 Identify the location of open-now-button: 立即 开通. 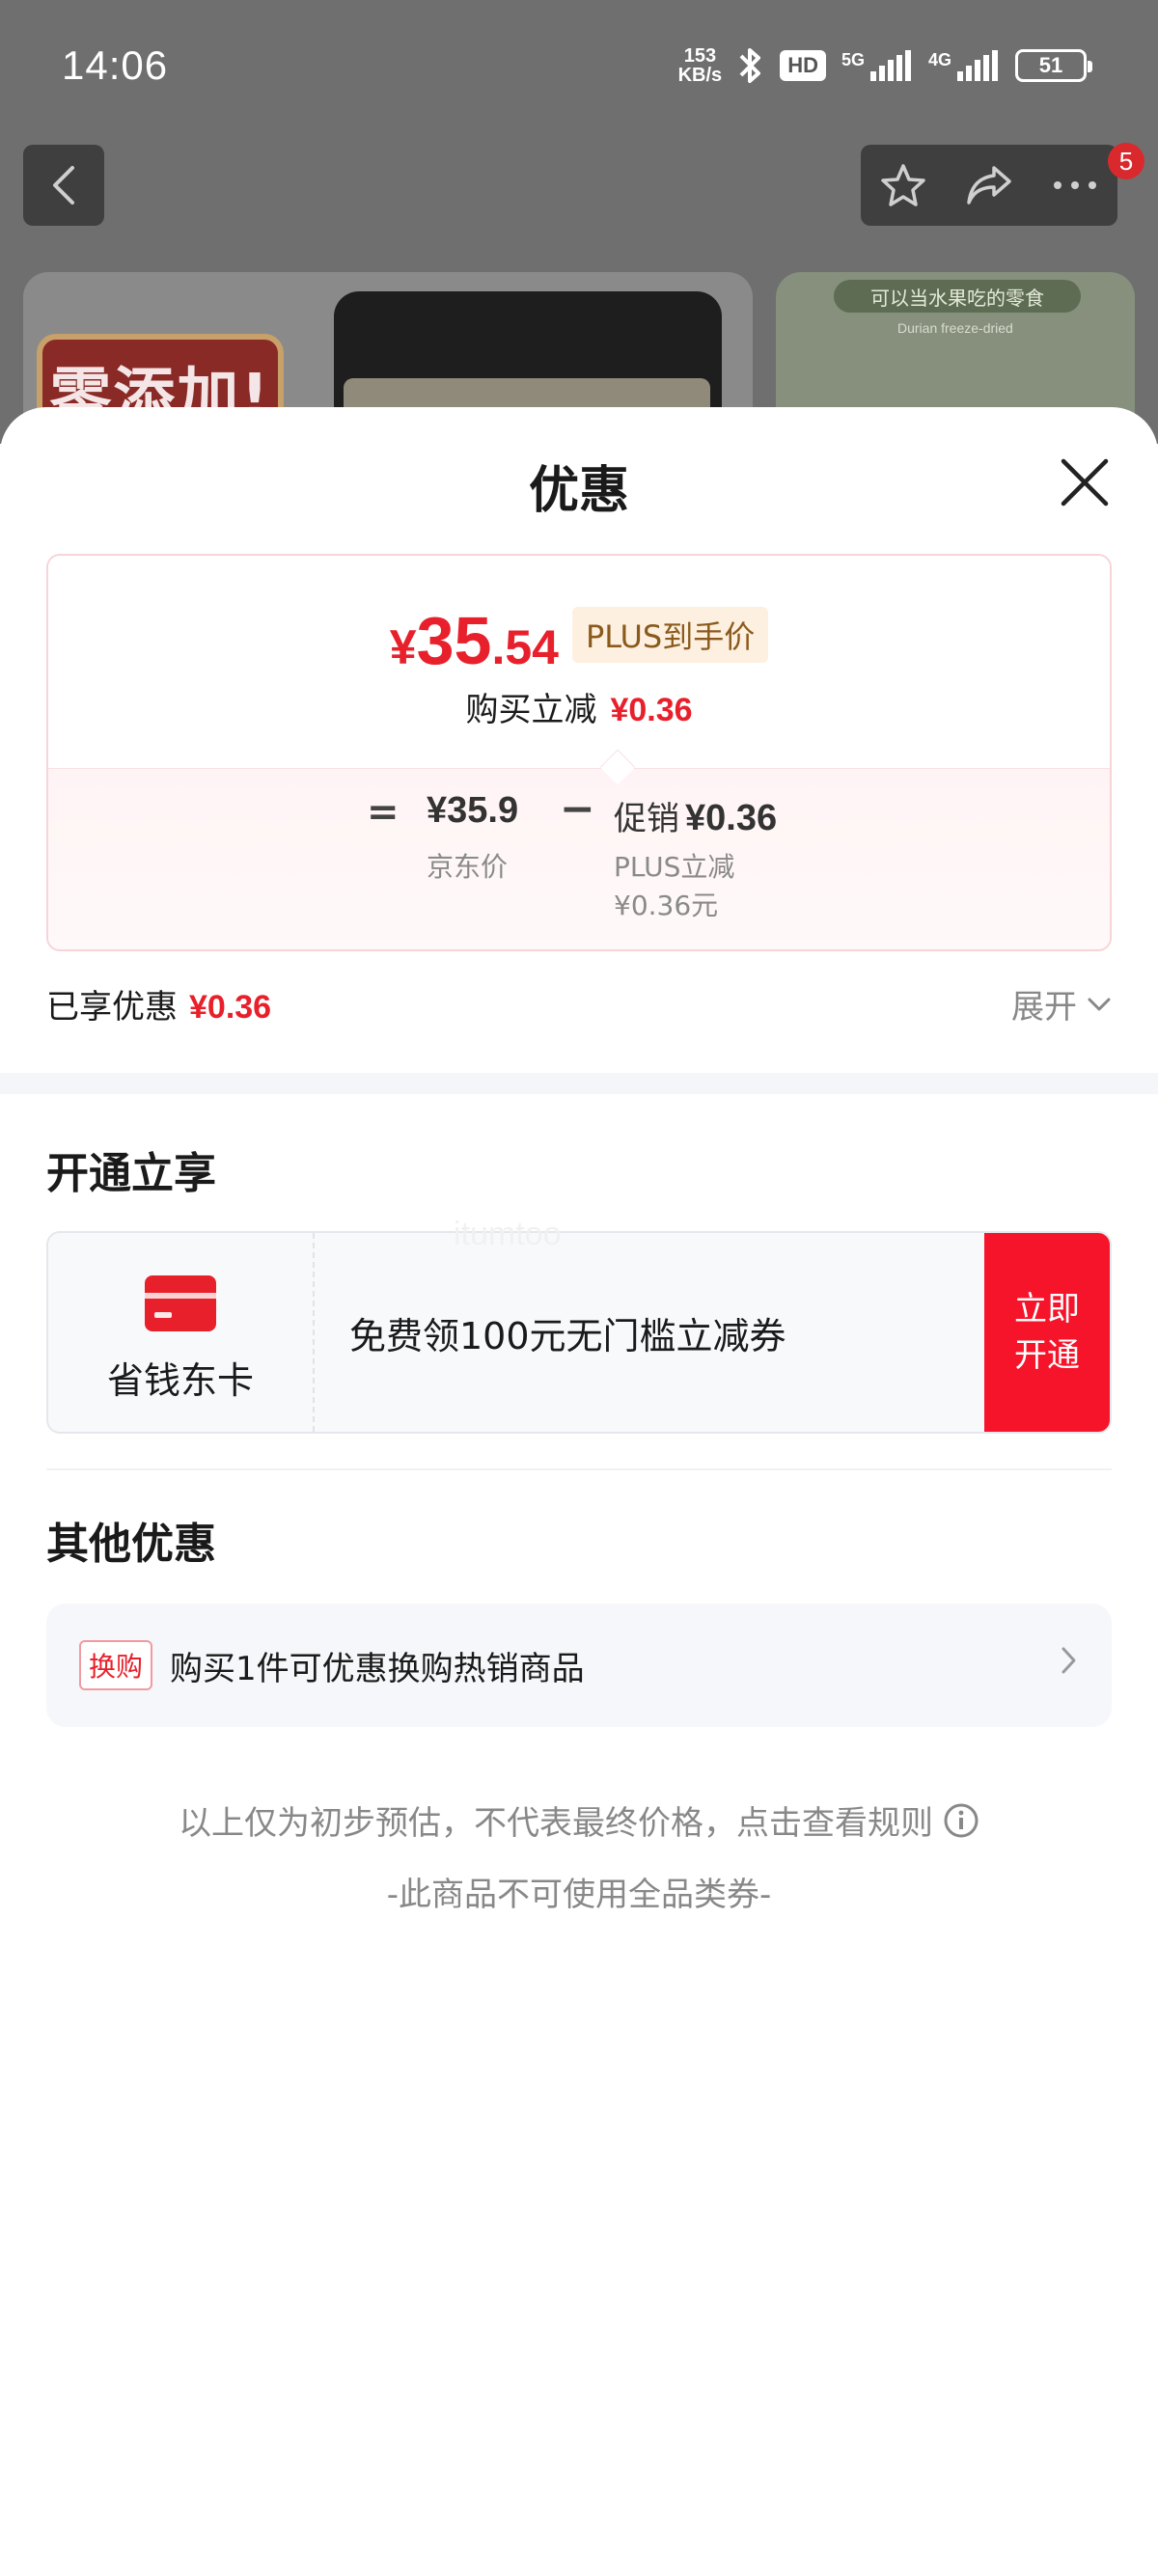
(1047, 1333).